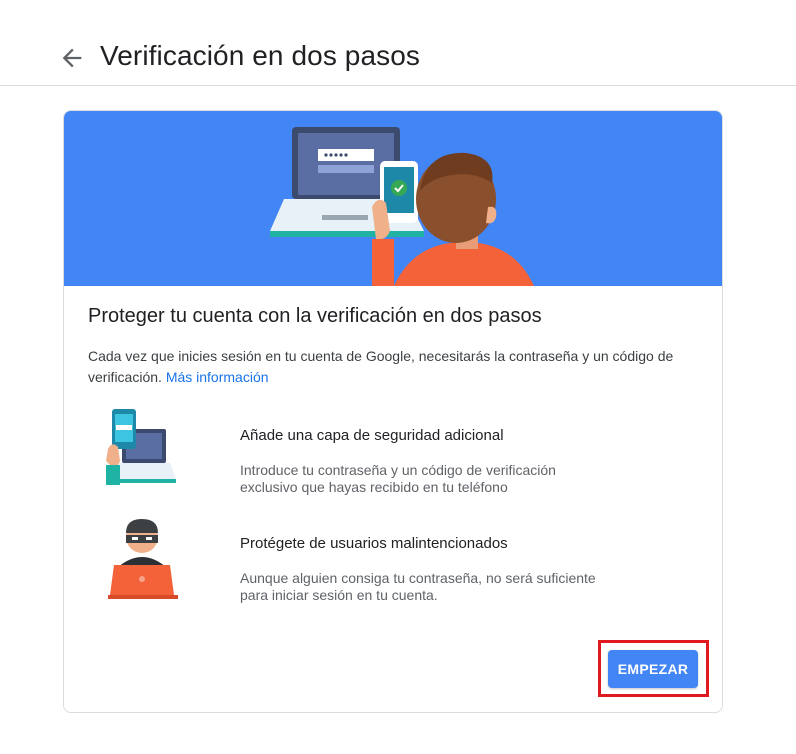  I want to click on feature-title-protect: Protégete de usuarios malintencionados, so click(374, 543).